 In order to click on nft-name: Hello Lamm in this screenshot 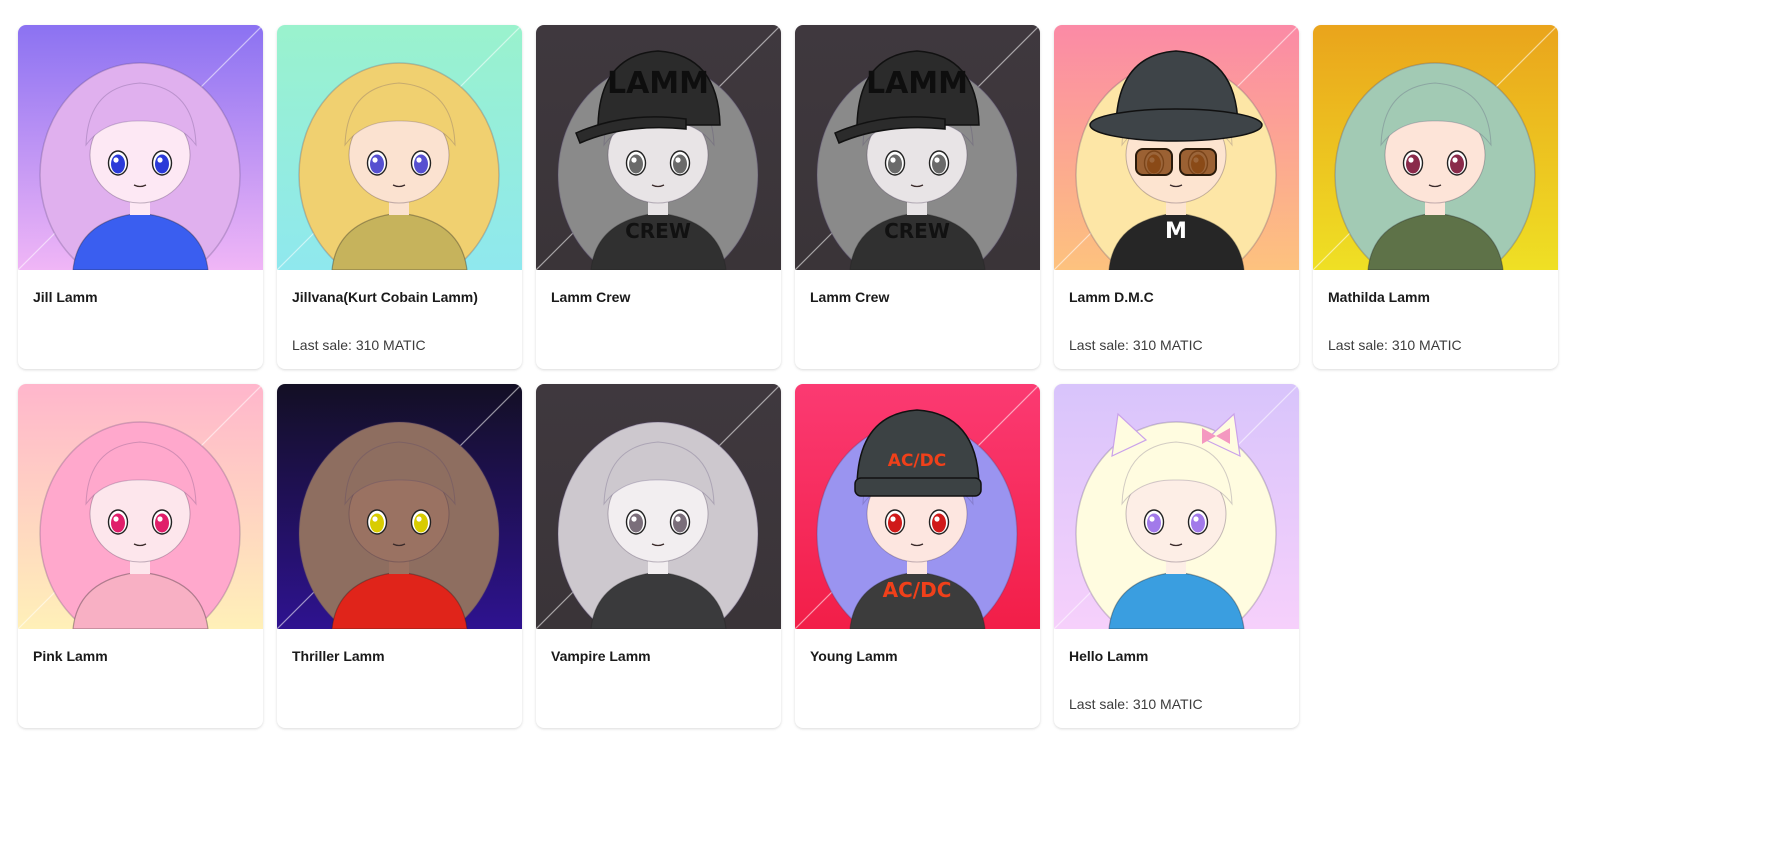, I will do `click(1109, 656)`.